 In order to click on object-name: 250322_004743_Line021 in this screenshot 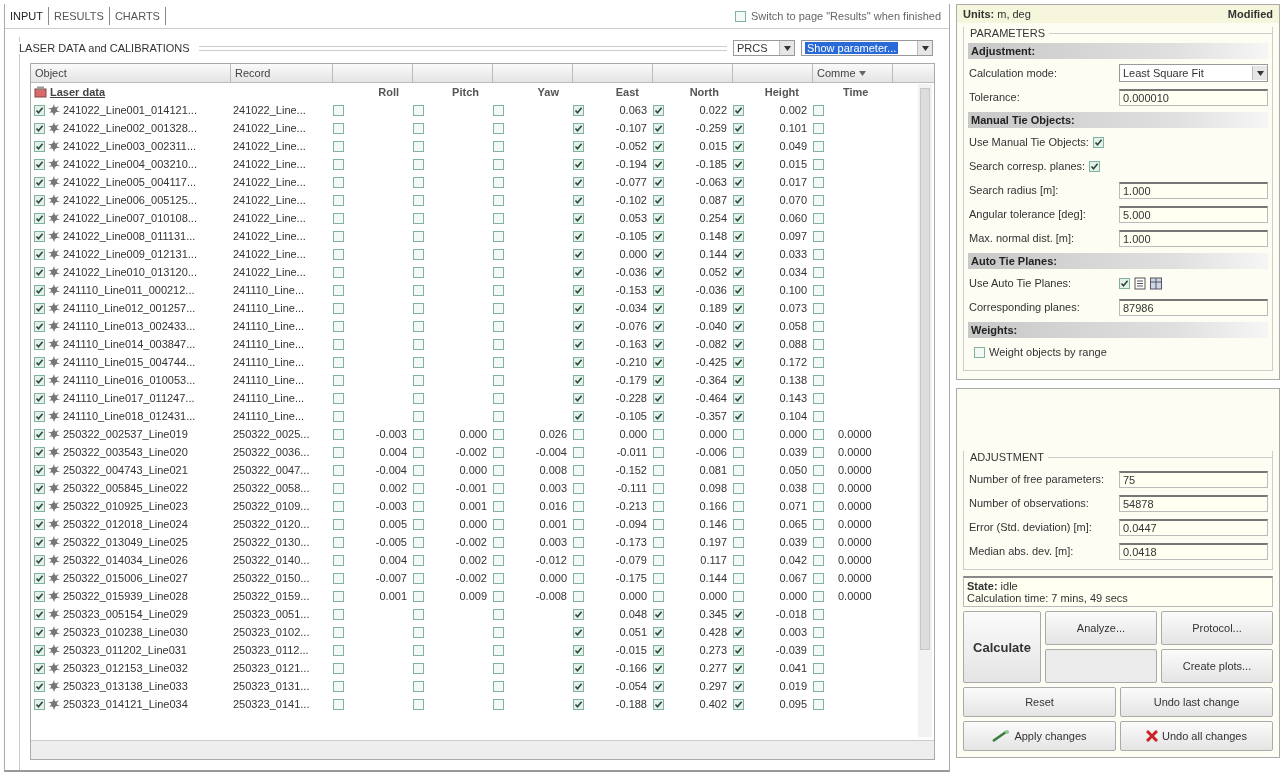, I will do `click(125, 470)`.